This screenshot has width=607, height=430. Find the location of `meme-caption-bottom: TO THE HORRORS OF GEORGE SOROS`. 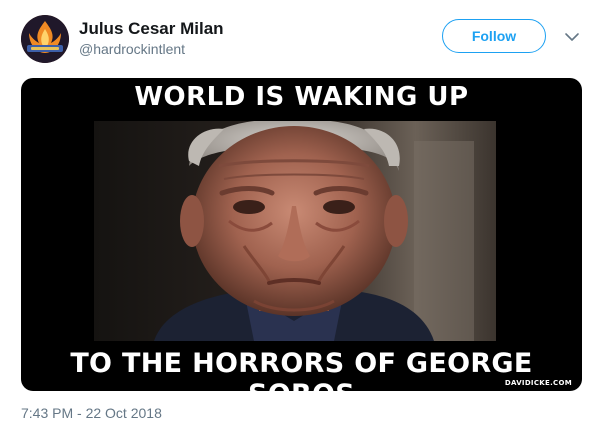

meme-caption-bottom: TO THE HORRORS OF GEORGE SOROS is located at coordinates (301, 369).